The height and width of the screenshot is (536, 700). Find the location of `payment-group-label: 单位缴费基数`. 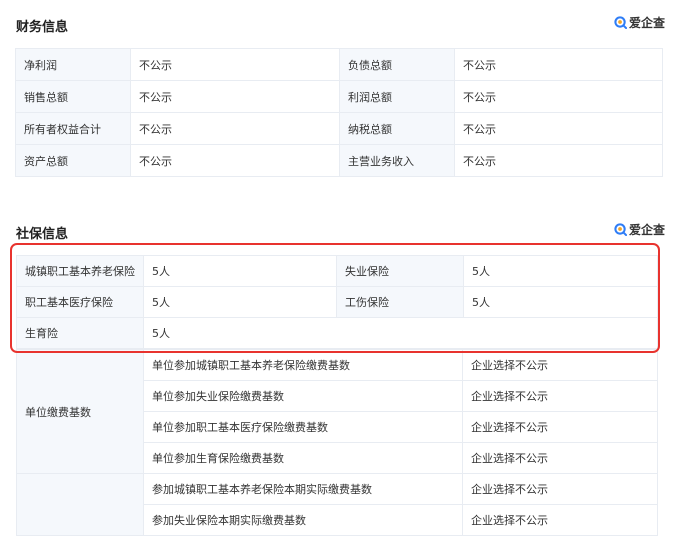

payment-group-label: 单位缴费基数 is located at coordinates (80, 411).